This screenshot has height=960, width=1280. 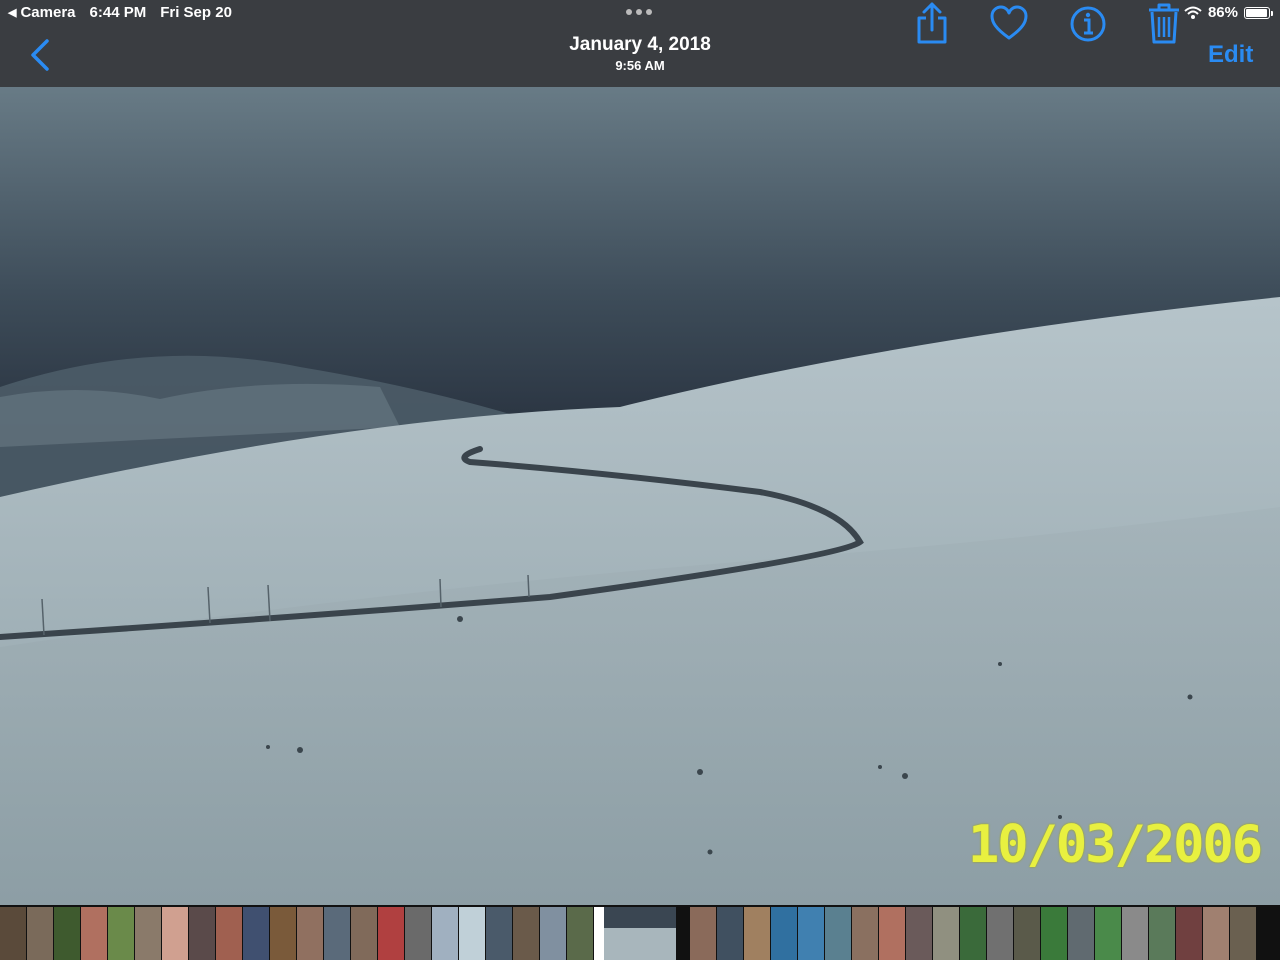 I want to click on back-to-app-link: ◀ Camera, so click(x=42, y=12).